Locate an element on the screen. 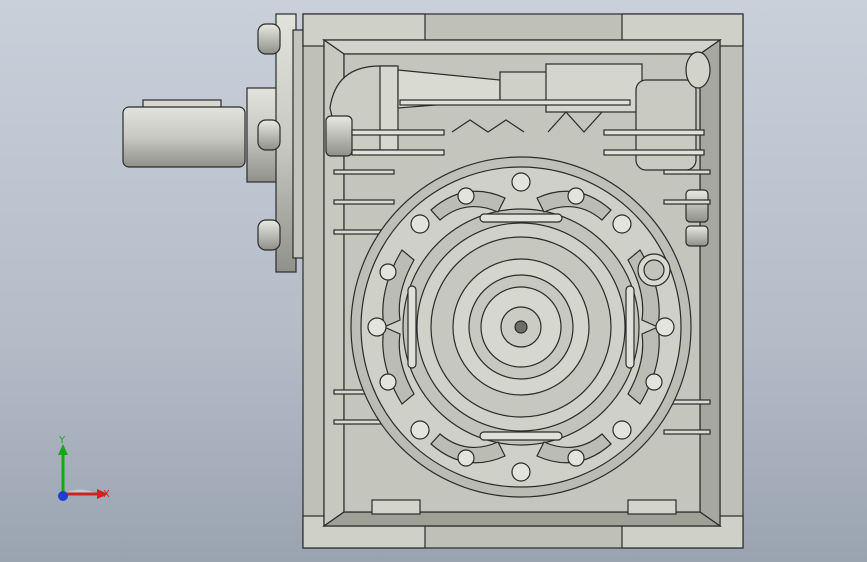 The width and height of the screenshot is (867, 562). input-shaft is located at coordinates (202, 135).